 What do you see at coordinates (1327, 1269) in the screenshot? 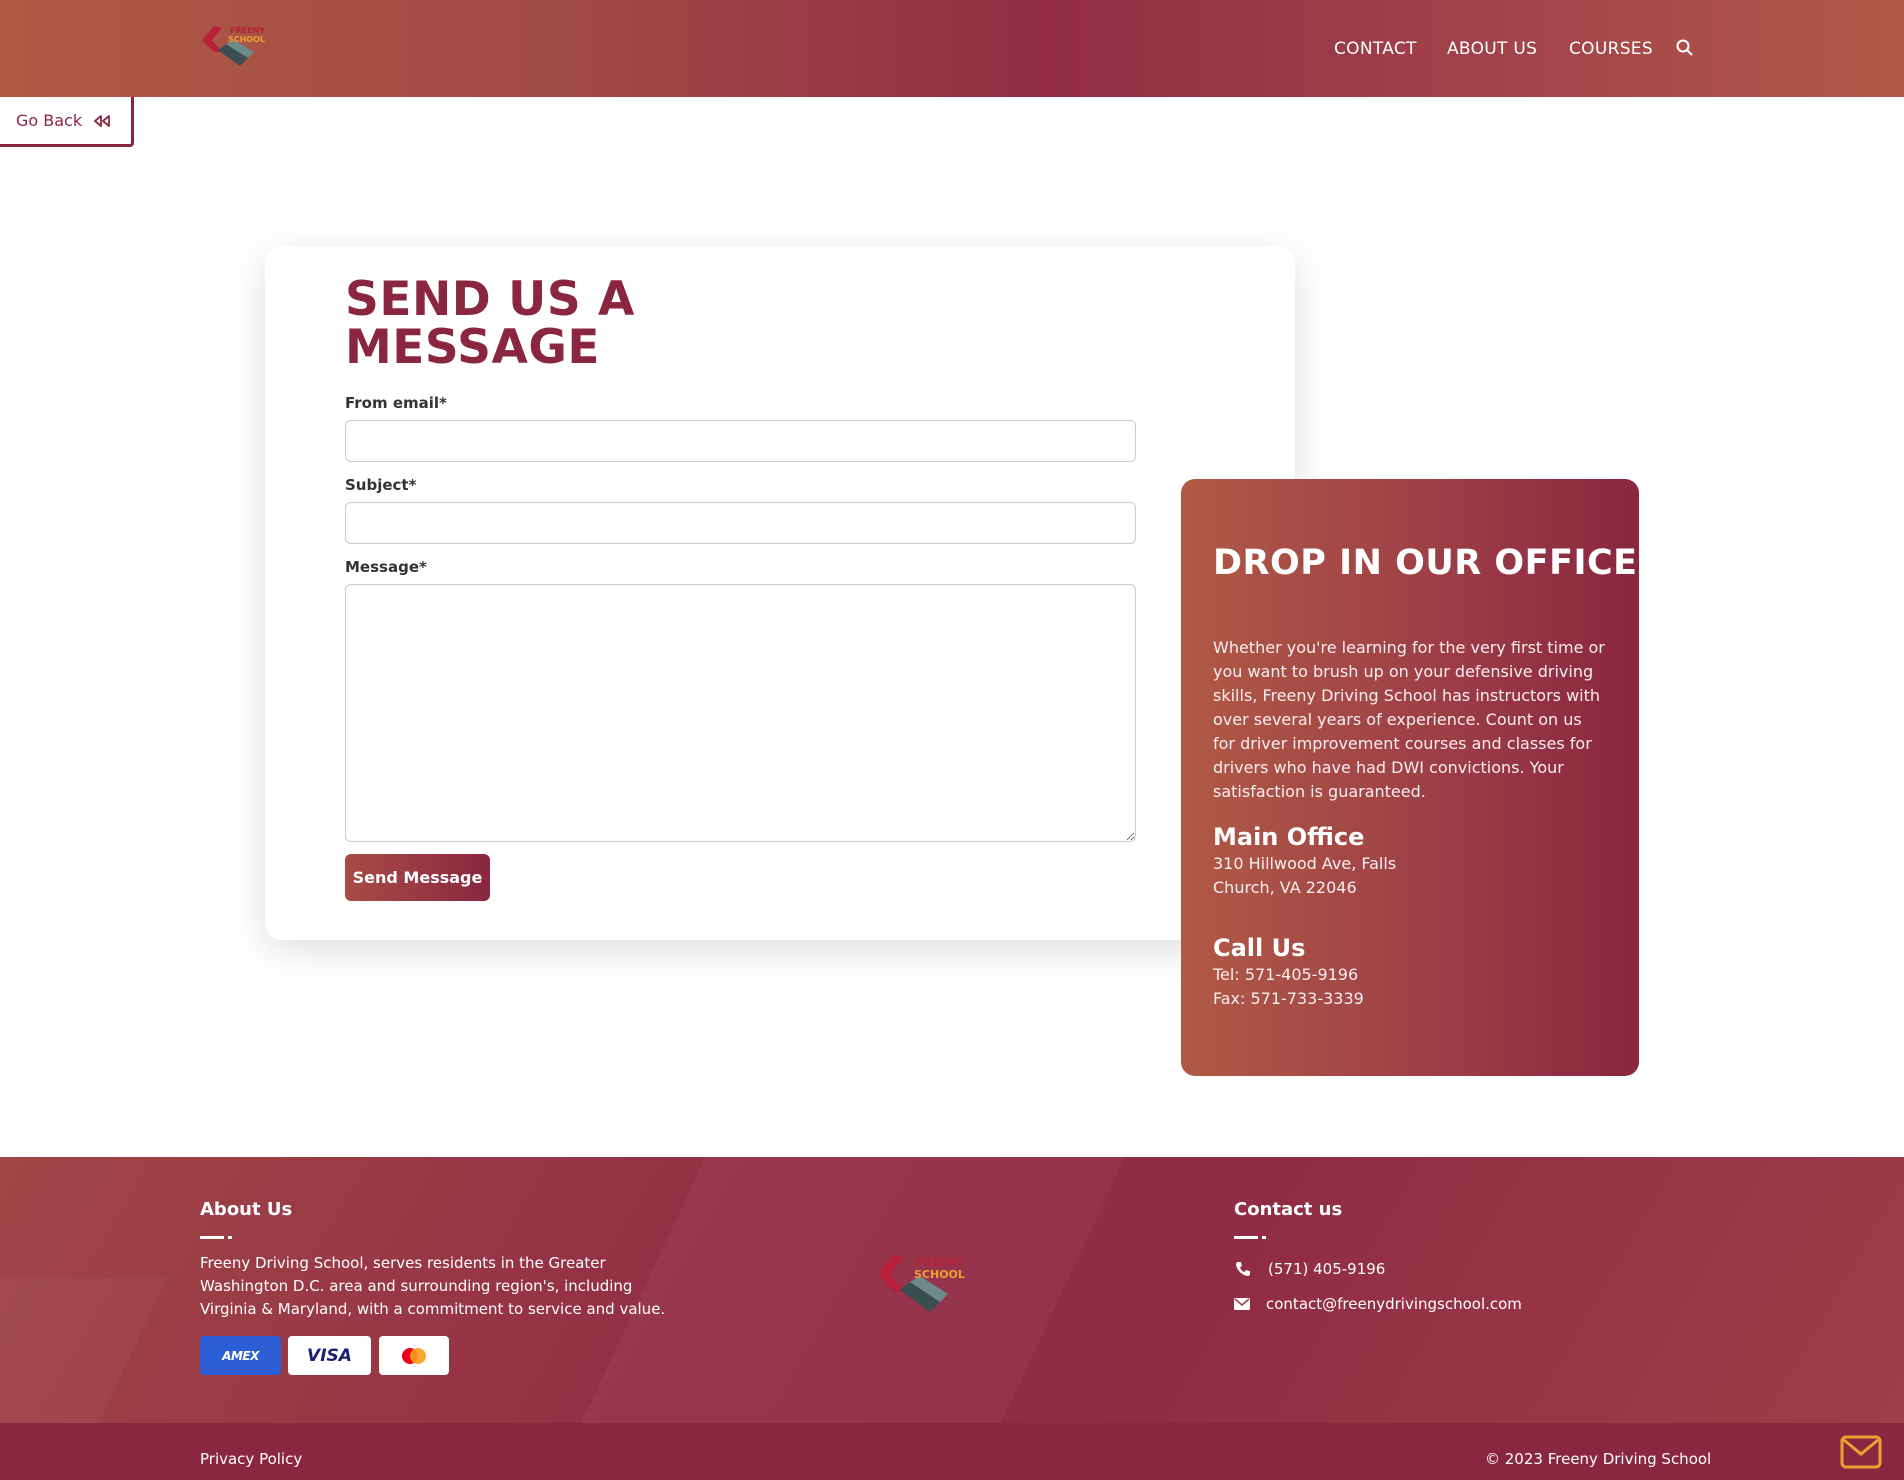
I see `footer-phone: (571) 405-9196` at bounding box center [1327, 1269].